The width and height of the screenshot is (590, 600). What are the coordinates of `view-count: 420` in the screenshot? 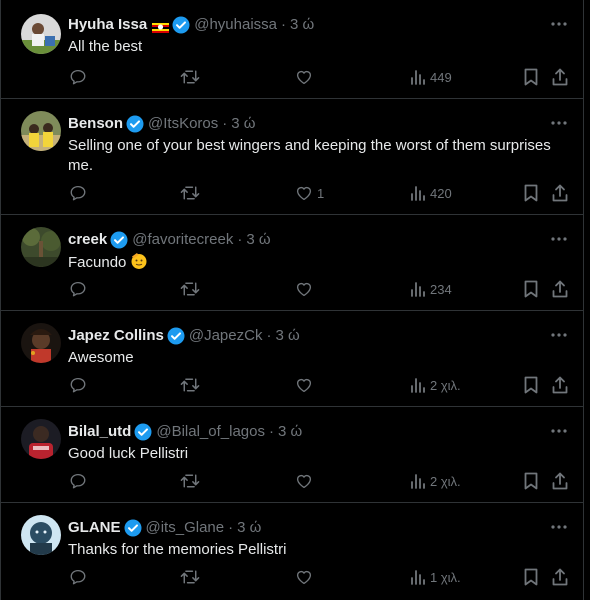 It's located at (441, 193).